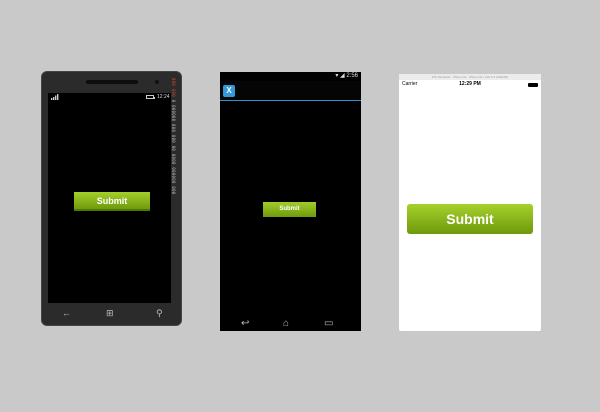 Image resolution: width=600 pixels, height=412 pixels. What do you see at coordinates (290, 324) in the screenshot?
I see `android-nav-bar: ↩ ⌂ ▭` at bounding box center [290, 324].